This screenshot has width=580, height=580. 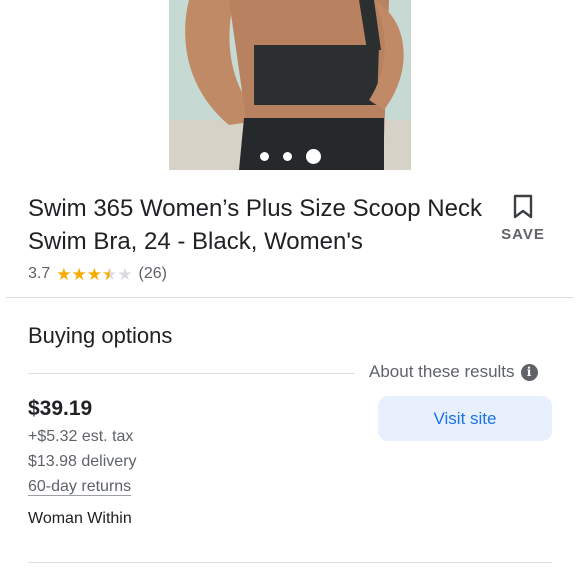 I want to click on about-results-label: About these results, so click(x=442, y=371).